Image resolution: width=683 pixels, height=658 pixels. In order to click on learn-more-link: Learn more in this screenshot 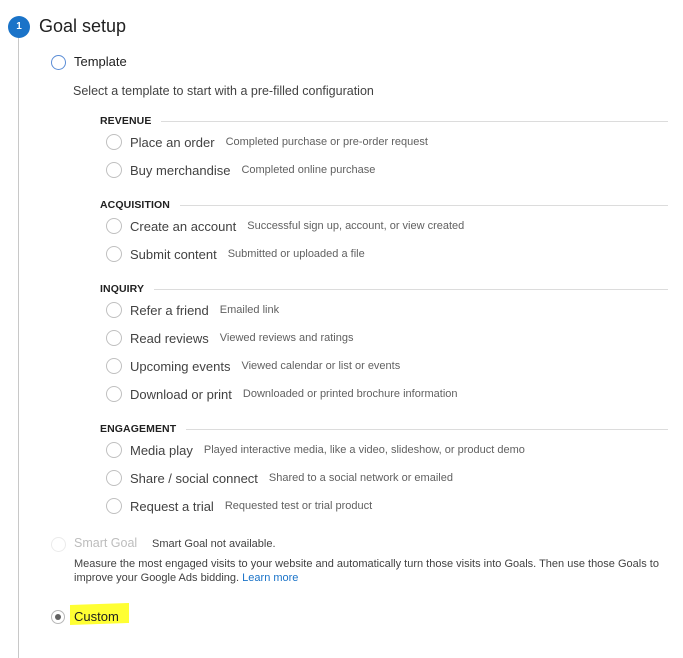, I will do `click(270, 578)`.